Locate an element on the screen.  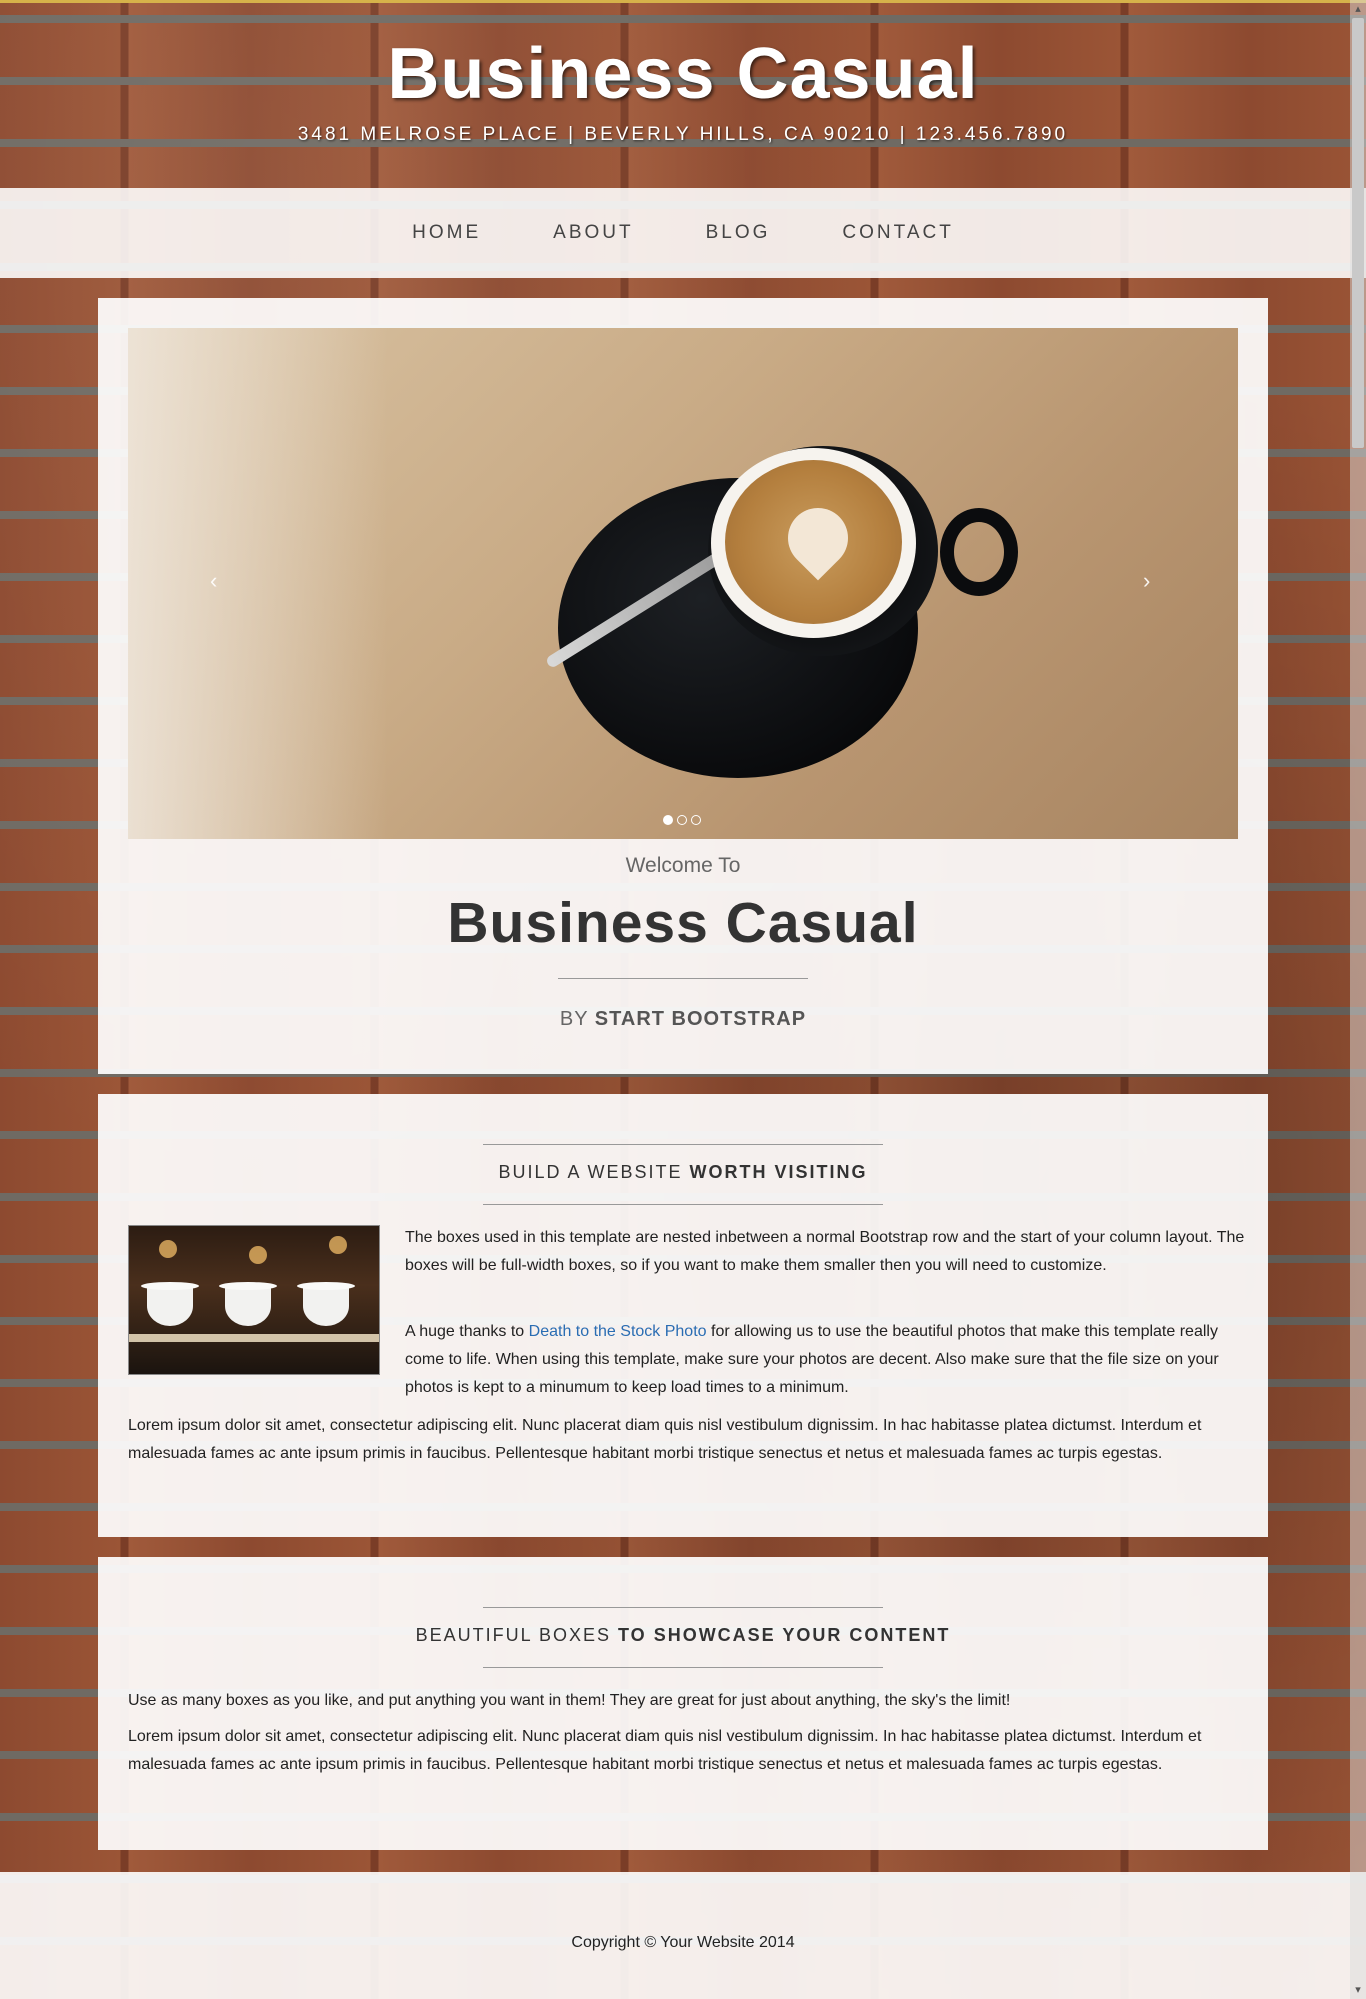
intro-title: Business Casual is located at coordinates (683, 923).